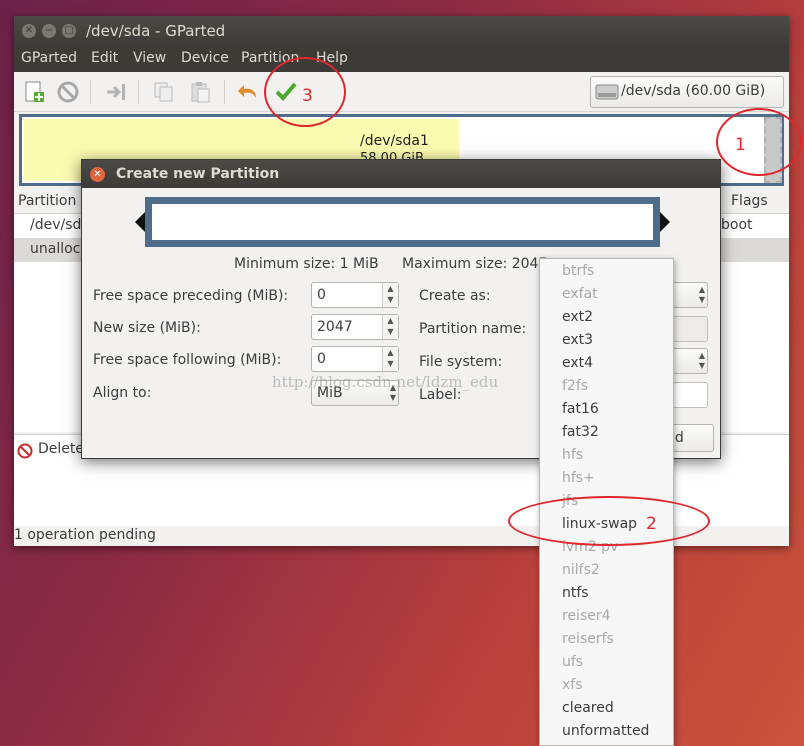  I want to click on undo-icon, so click(248, 92).